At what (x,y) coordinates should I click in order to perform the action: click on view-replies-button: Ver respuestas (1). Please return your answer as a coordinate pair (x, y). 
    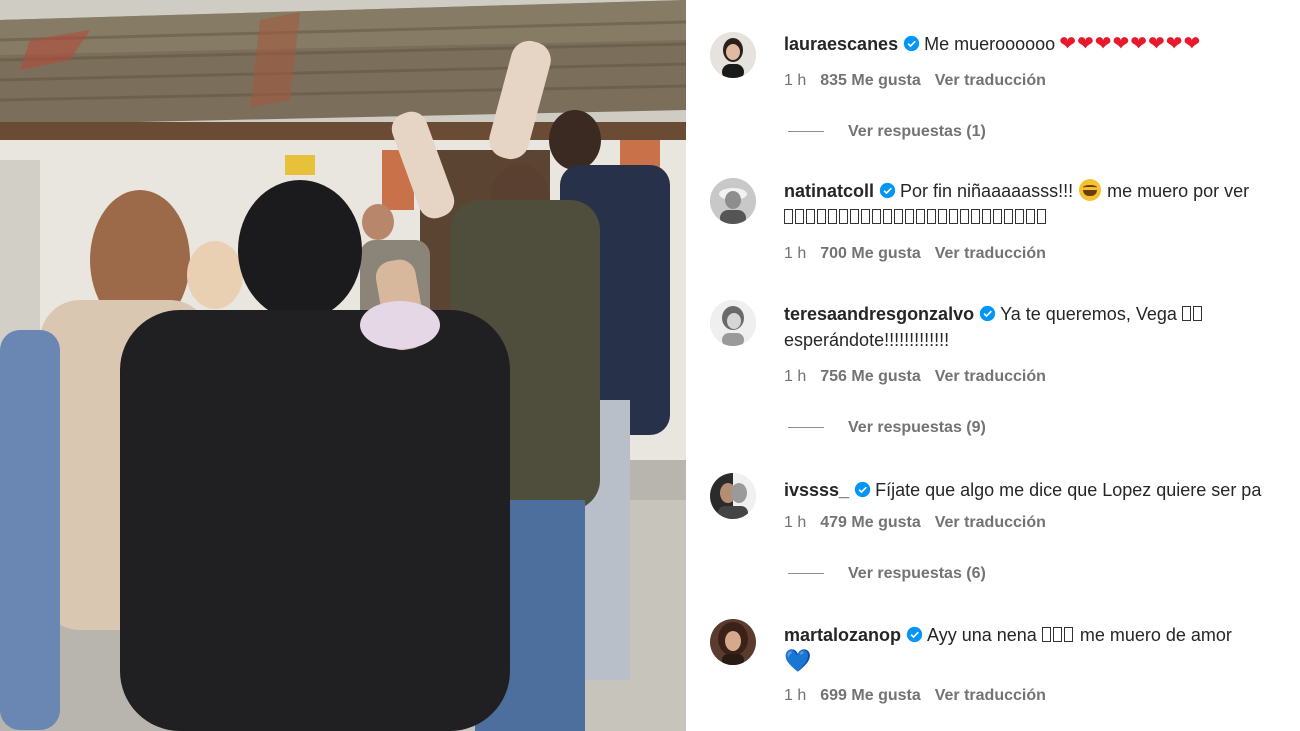
    Looking at the image, I should click on (887, 132).